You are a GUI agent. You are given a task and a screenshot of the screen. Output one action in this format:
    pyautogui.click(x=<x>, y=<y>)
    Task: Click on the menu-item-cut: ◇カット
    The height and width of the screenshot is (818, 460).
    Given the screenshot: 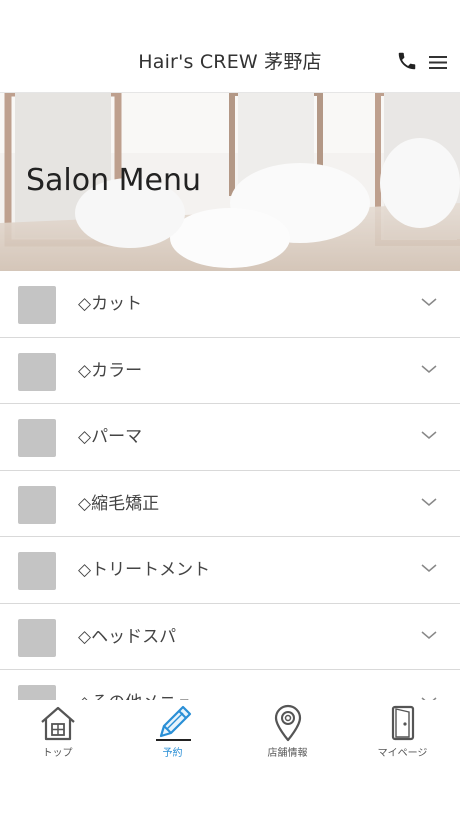 What is the action you would take?
    pyautogui.click(x=230, y=304)
    